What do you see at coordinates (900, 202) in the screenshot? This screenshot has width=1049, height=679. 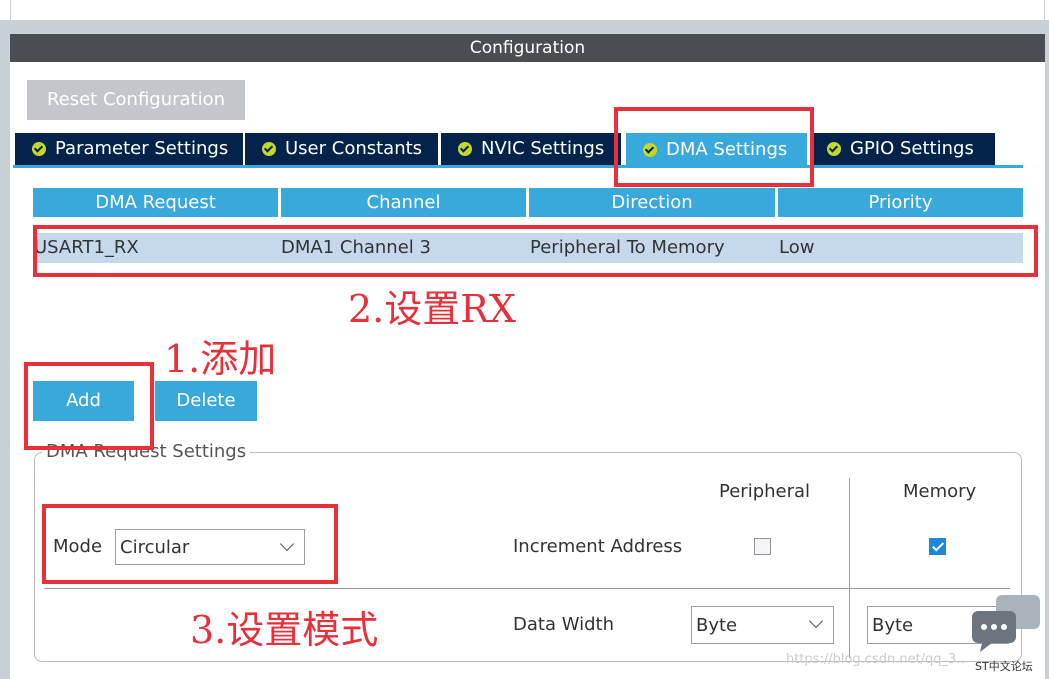 I see `column-header-priority: Priority` at bounding box center [900, 202].